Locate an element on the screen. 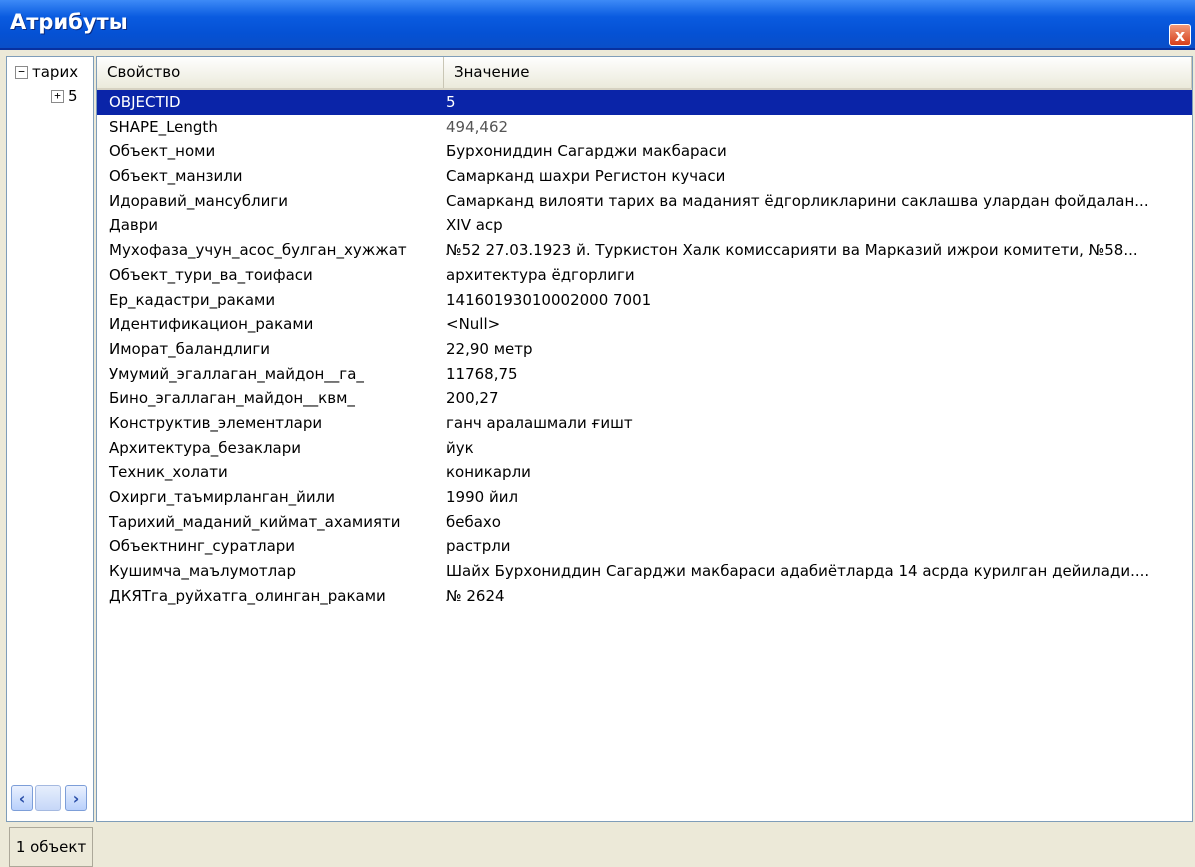 The image size is (1195, 867). property-value: <Null> is located at coordinates (473, 324).